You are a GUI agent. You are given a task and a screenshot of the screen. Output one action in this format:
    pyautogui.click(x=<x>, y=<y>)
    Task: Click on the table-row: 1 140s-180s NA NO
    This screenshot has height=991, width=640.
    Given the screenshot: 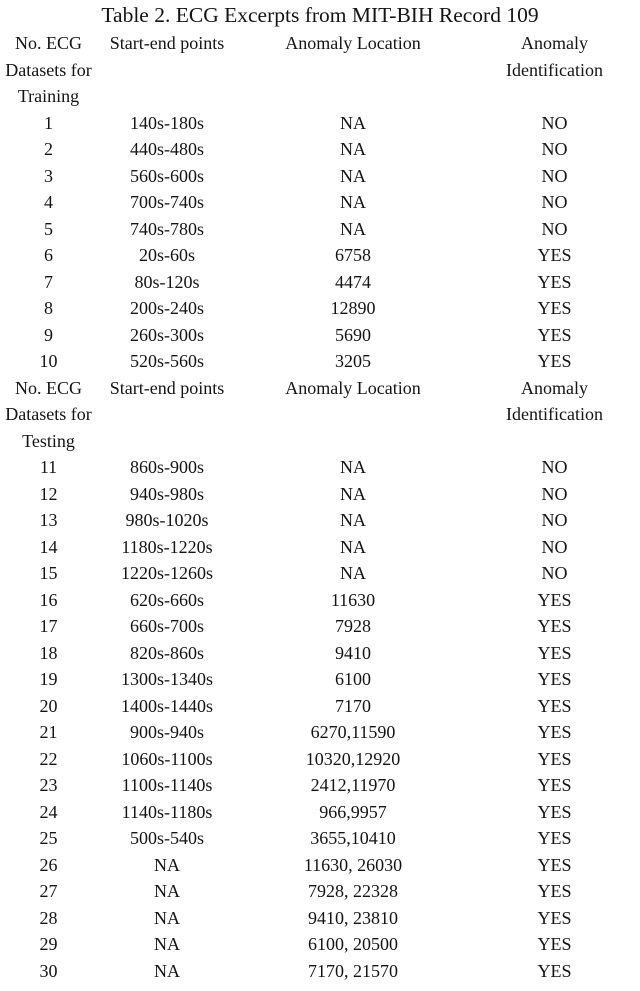 What is the action you would take?
    pyautogui.click(x=320, y=123)
    